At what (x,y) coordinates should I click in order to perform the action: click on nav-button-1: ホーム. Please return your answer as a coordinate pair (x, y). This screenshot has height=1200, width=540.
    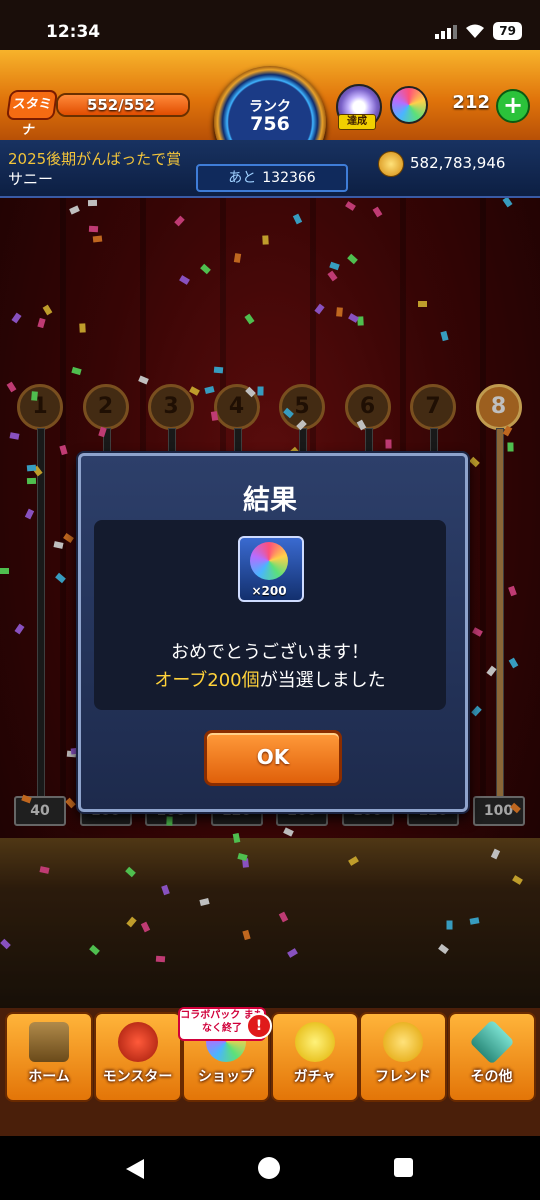
    Looking at the image, I should click on (49, 1057).